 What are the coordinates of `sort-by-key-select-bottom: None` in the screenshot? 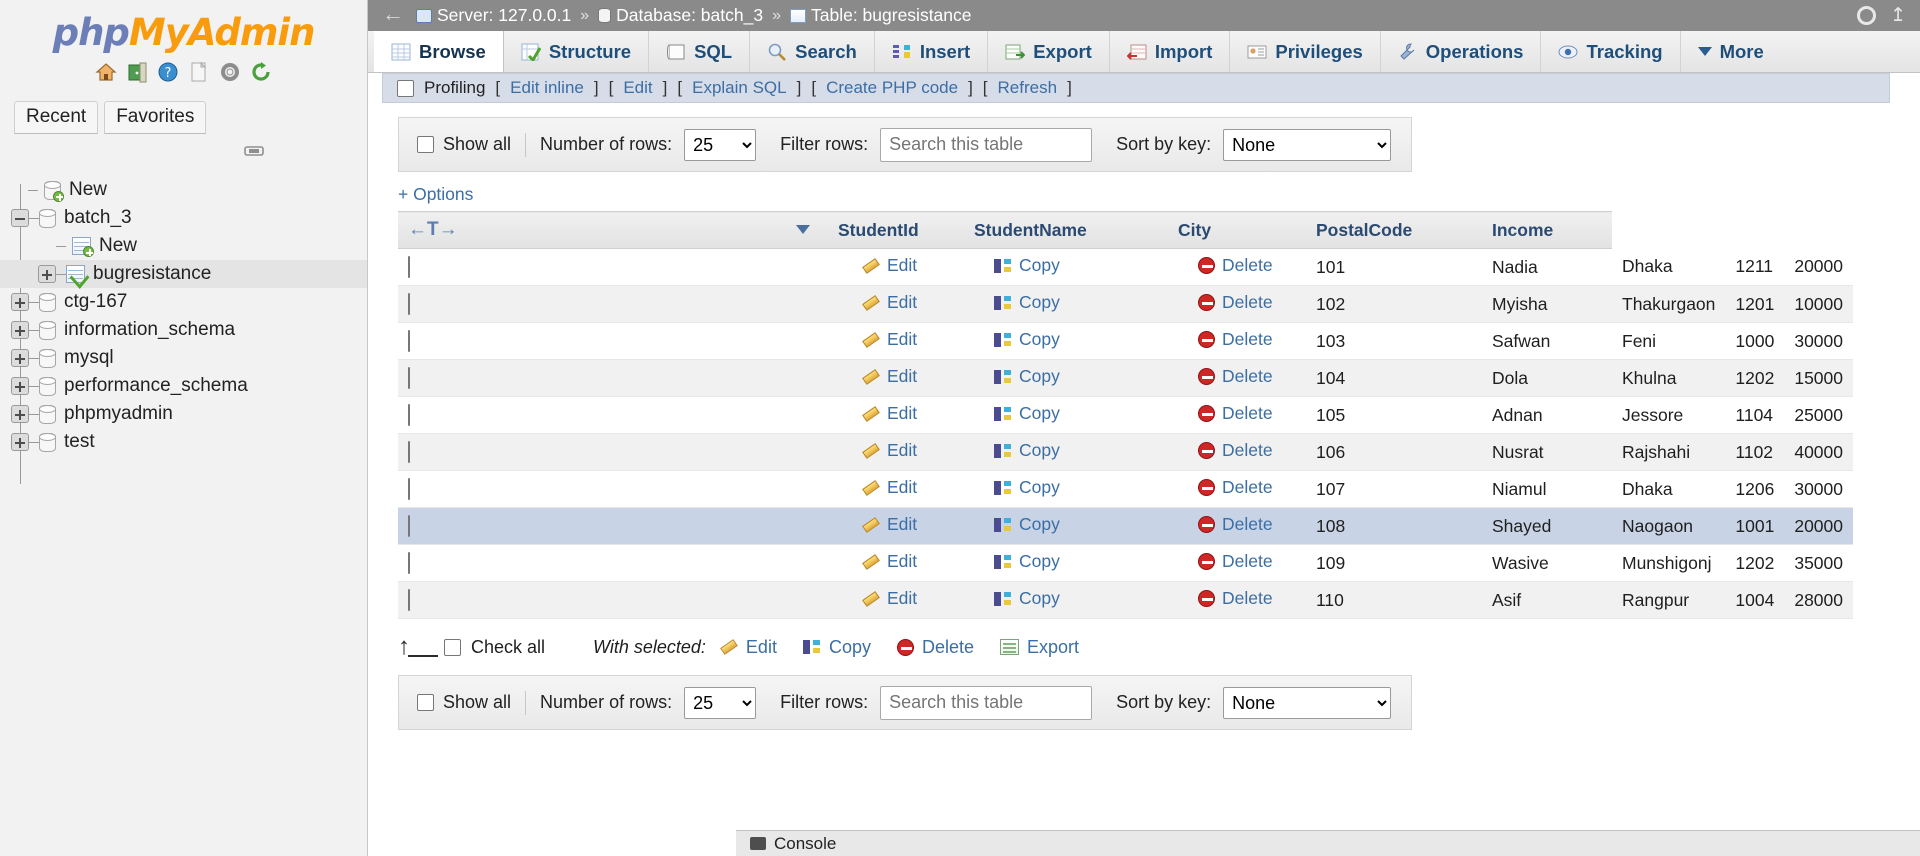 It's located at (1307, 702).